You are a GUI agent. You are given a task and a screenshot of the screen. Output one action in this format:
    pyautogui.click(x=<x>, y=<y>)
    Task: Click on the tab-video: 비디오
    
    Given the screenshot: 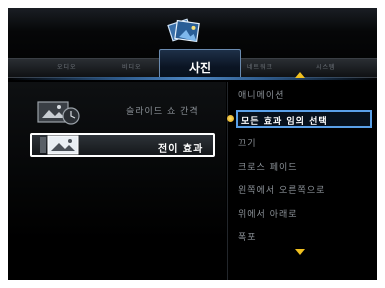 What is the action you would take?
    pyautogui.click(x=132, y=66)
    